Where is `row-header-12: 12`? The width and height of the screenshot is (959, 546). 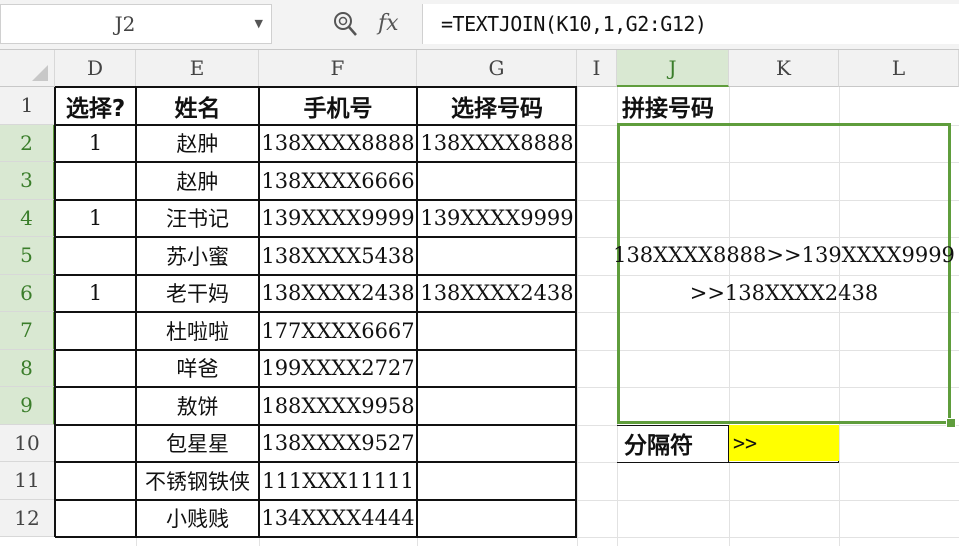 row-header-12: 12 is located at coordinates (27, 518).